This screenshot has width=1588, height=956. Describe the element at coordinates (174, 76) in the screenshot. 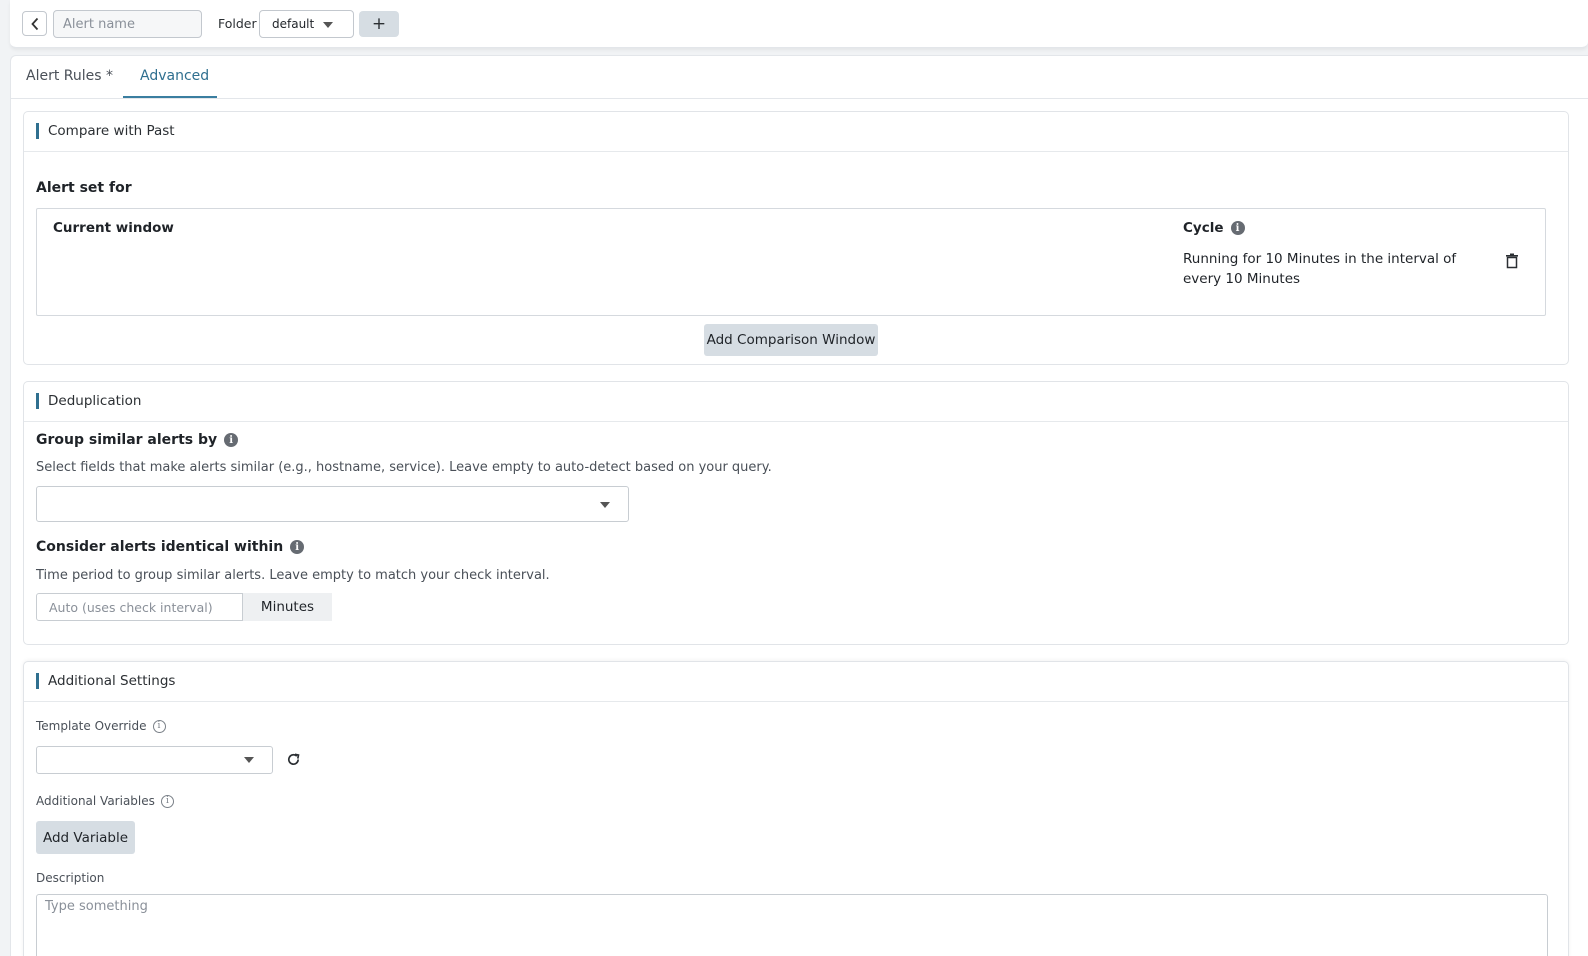

I see `tab-advanced: Advanced` at that location.